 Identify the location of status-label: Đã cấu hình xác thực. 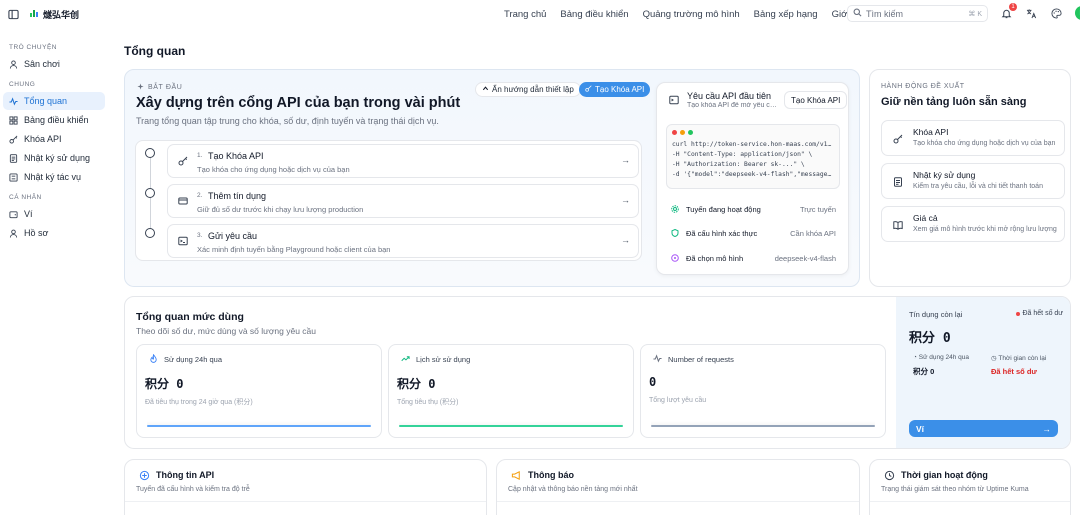
(722, 233).